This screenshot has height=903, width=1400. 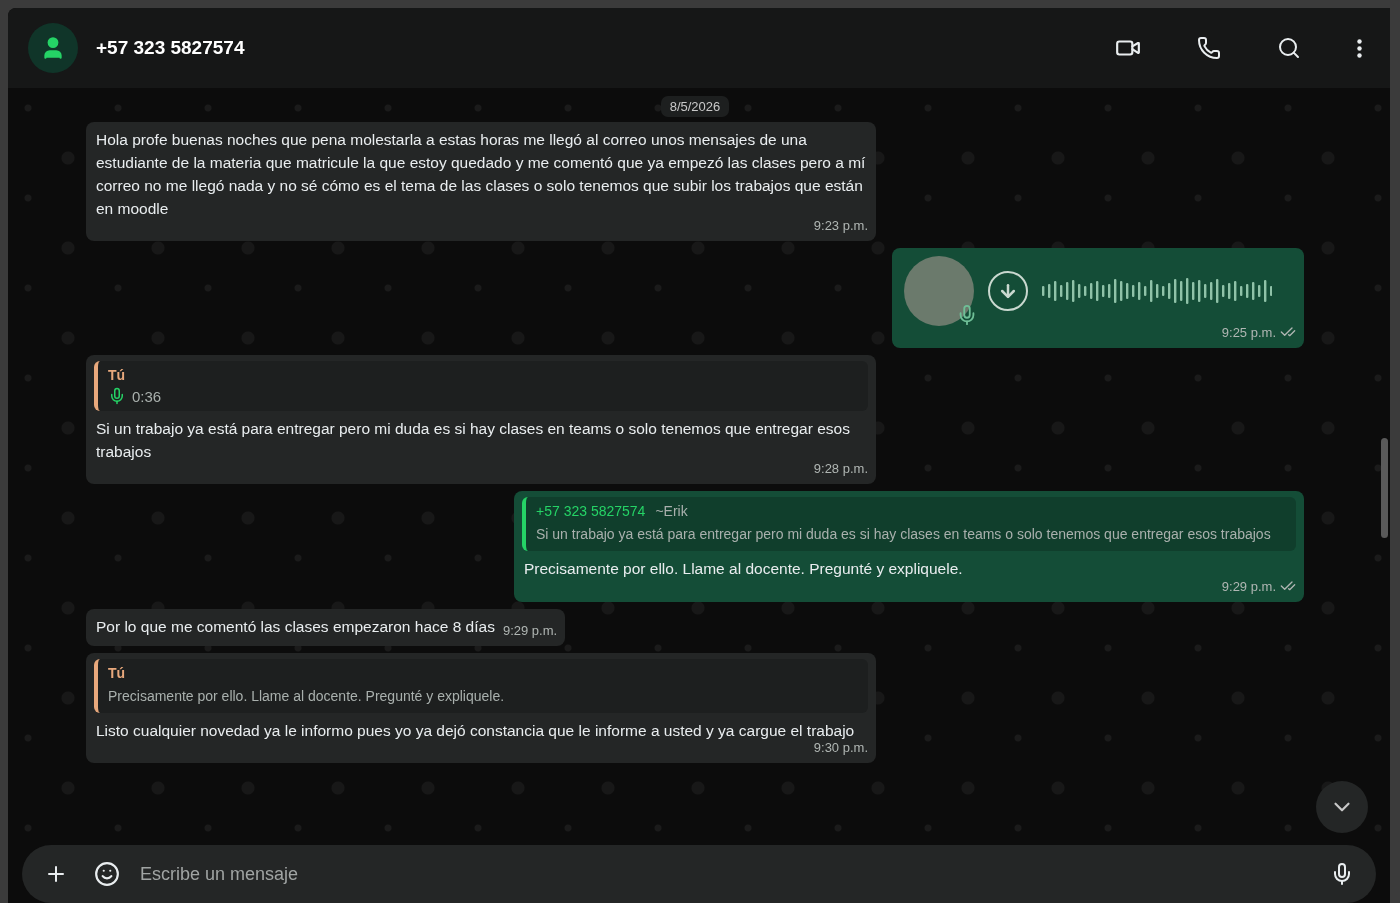 I want to click on menu-icon, so click(x=1359, y=48).